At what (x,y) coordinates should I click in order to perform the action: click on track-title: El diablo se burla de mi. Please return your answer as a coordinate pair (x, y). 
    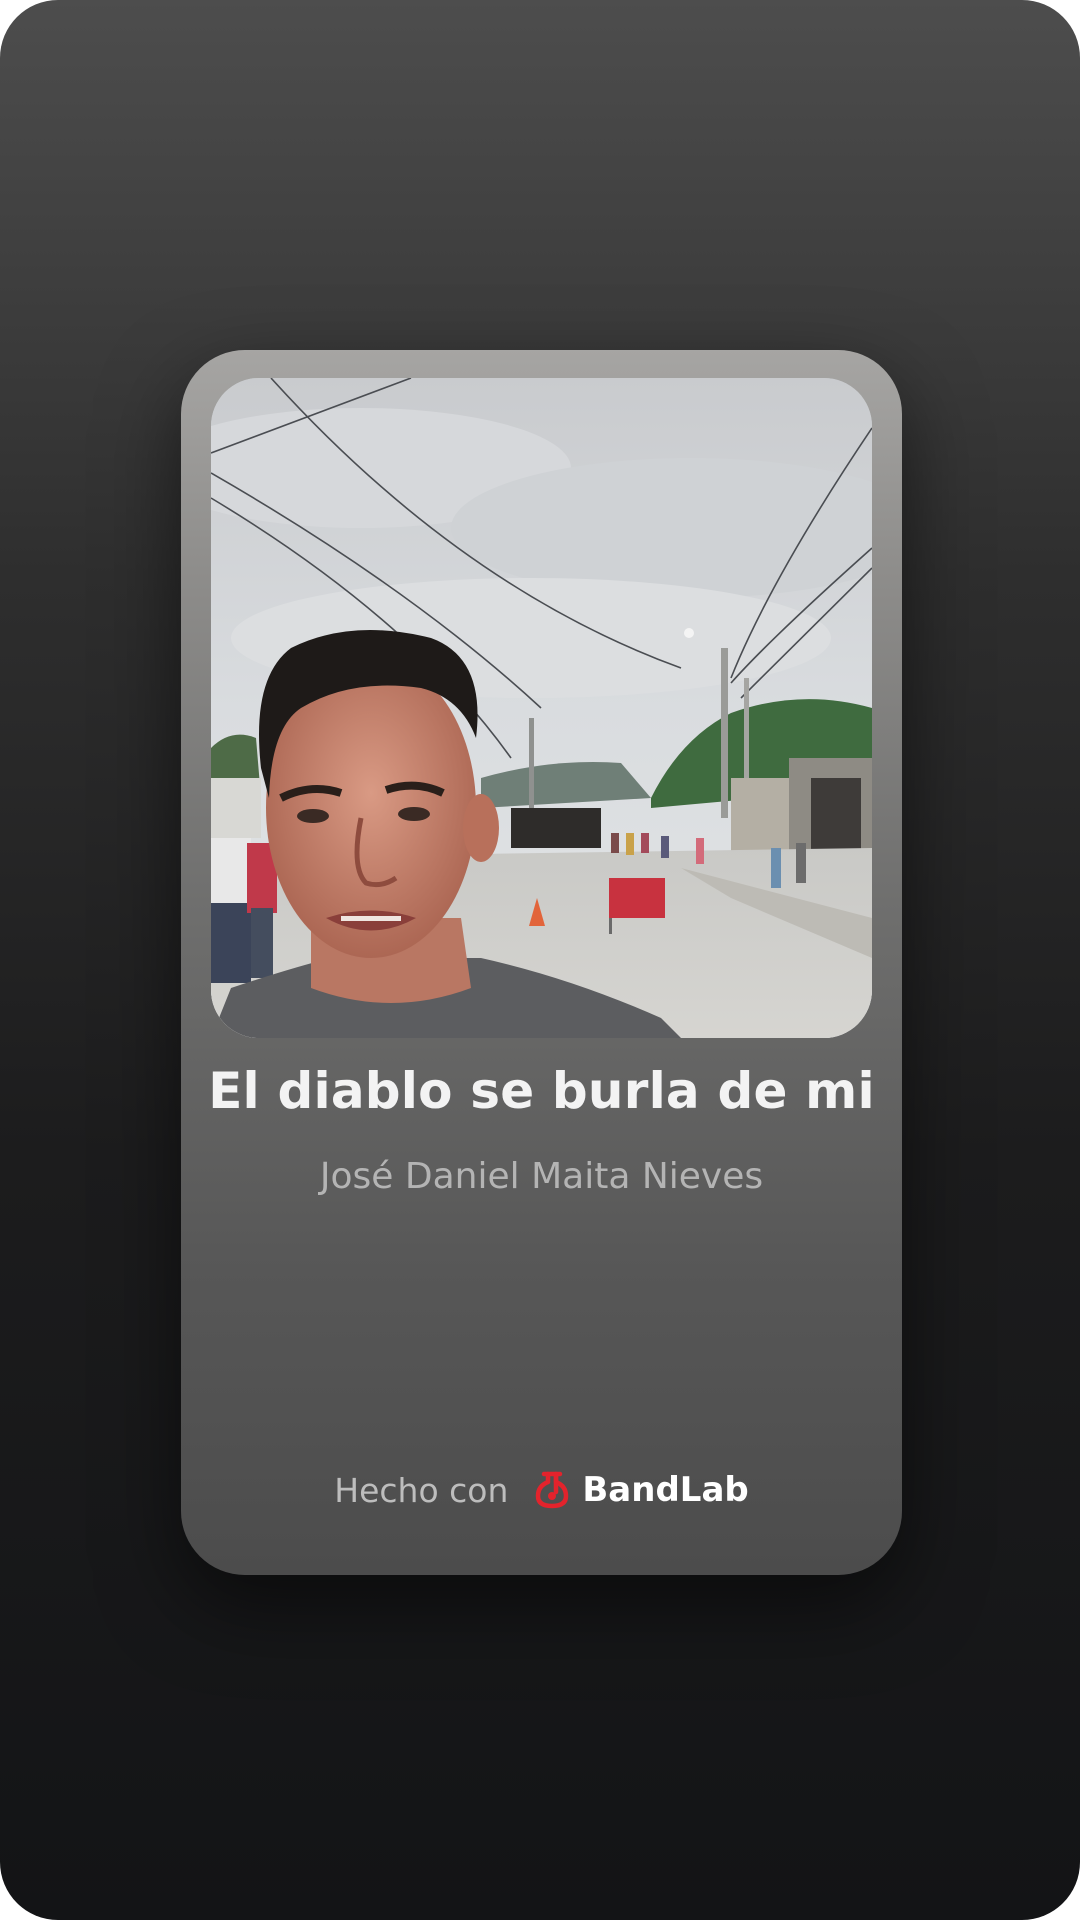
    Looking at the image, I should click on (541, 1091).